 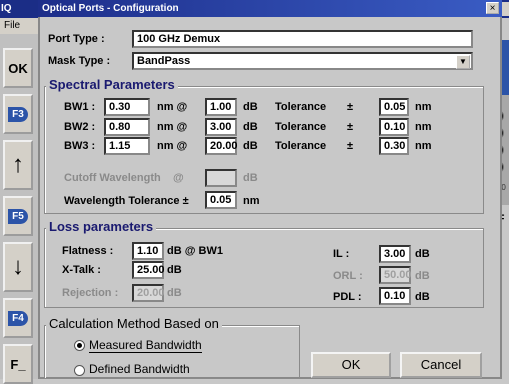 I want to click on bw2-tolerance-field: 0.10, so click(x=394, y=127).